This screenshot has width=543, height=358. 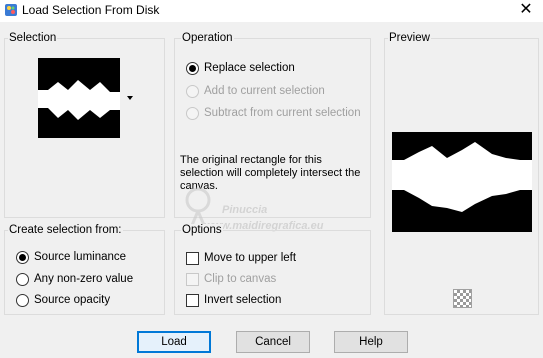 I want to click on checkbox-invert-selection: Invert selection, so click(x=271, y=302).